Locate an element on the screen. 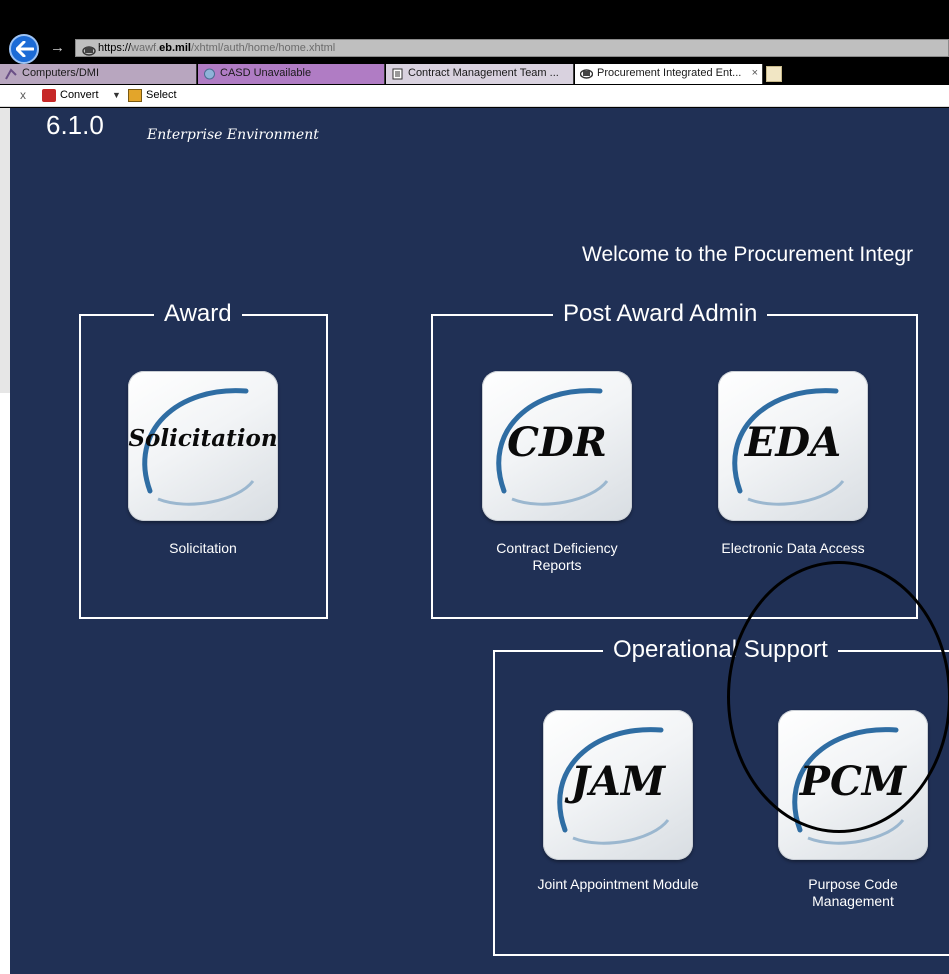 This screenshot has height=974, width=949. tab-casd-unavailable: CASD Unavailable is located at coordinates (291, 74).